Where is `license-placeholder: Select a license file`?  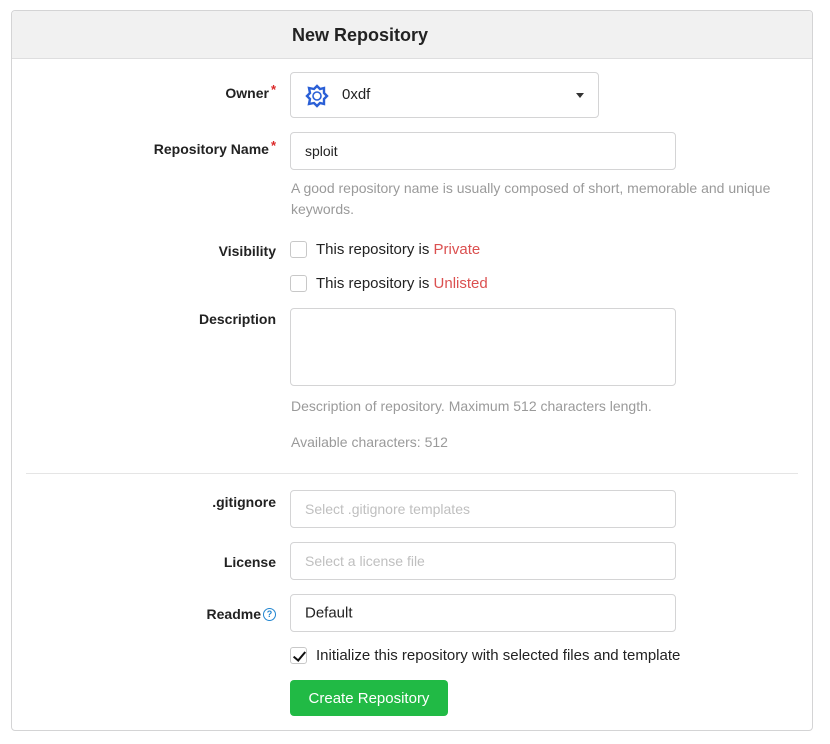
license-placeholder: Select a license file is located at coordinates (365, 561).